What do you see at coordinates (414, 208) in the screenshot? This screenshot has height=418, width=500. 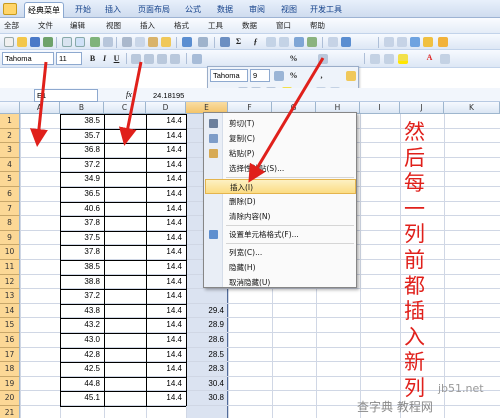 I see `annotation-char: 一` at bounding box center [414, 208].